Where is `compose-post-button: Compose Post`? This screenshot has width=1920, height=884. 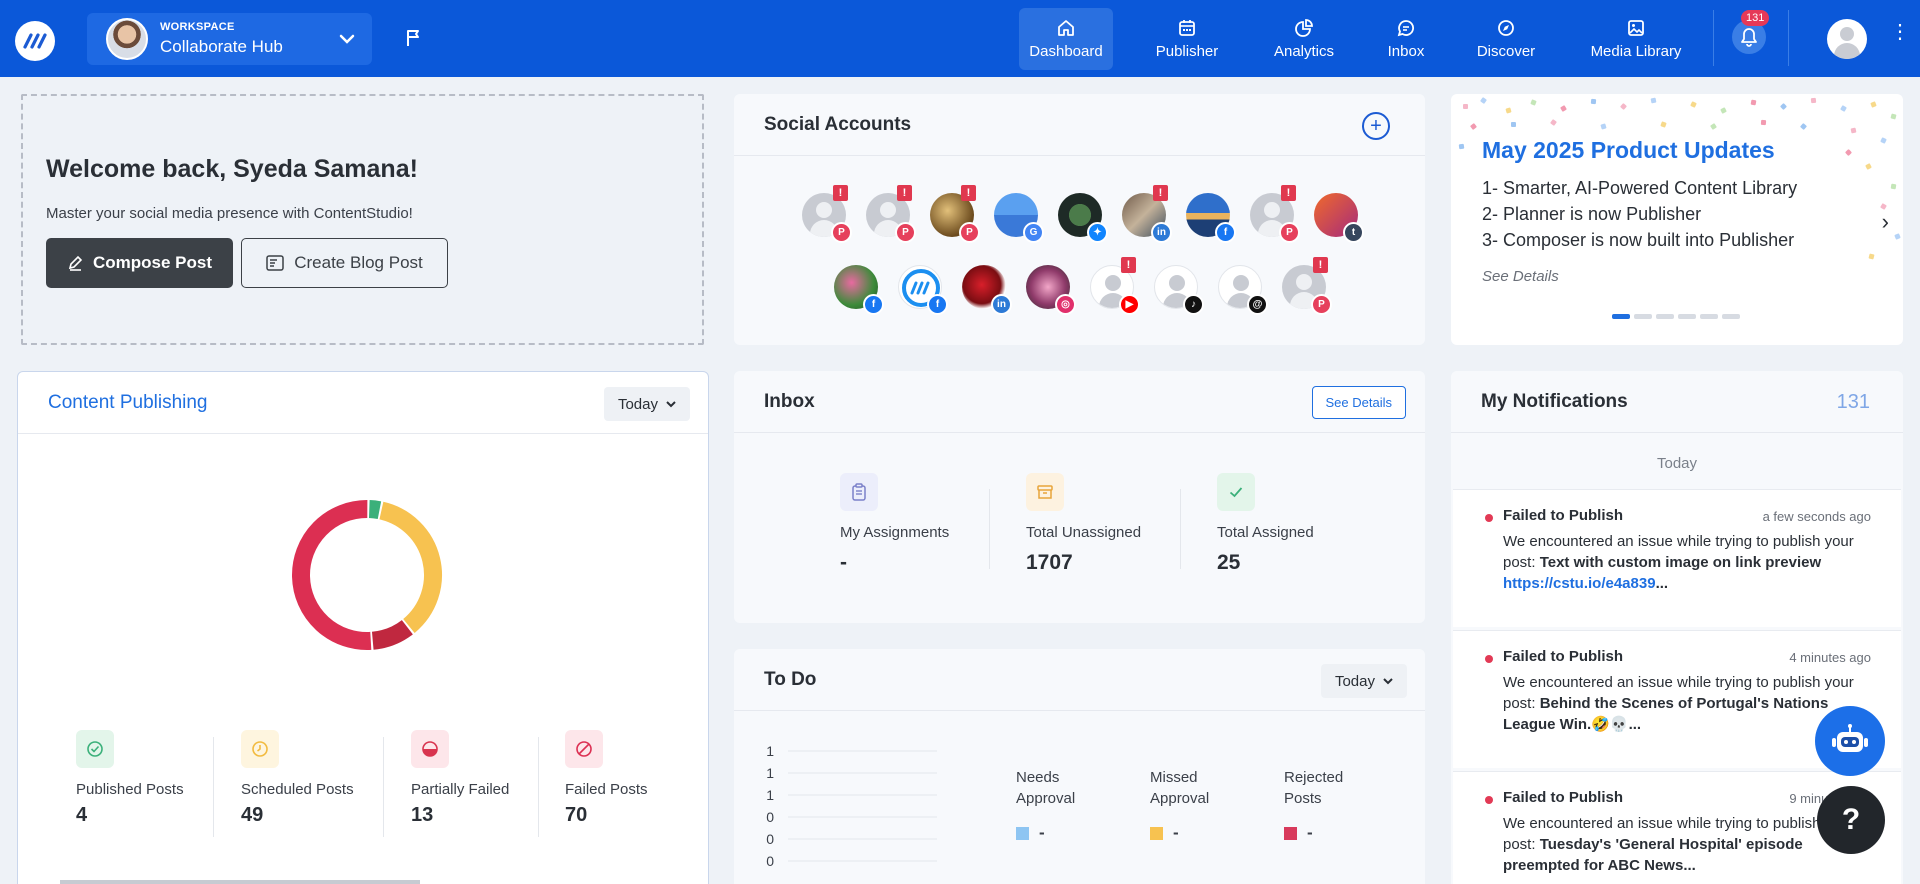
compose-post-button: Compose Post is located at coordinates (139, 263).